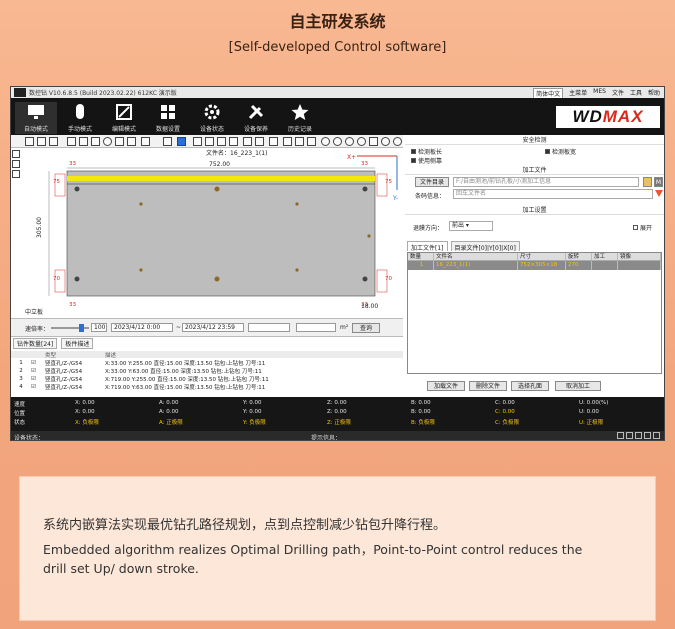 The image size is (675, 629). I want to click on line-tool-icon, so click(71, 141).